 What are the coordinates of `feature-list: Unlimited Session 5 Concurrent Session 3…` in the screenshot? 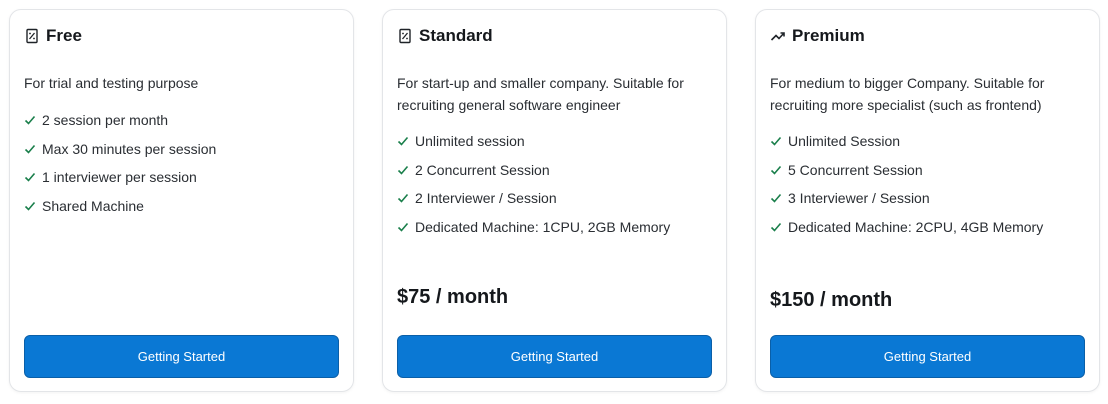 It's located at (906, 184).